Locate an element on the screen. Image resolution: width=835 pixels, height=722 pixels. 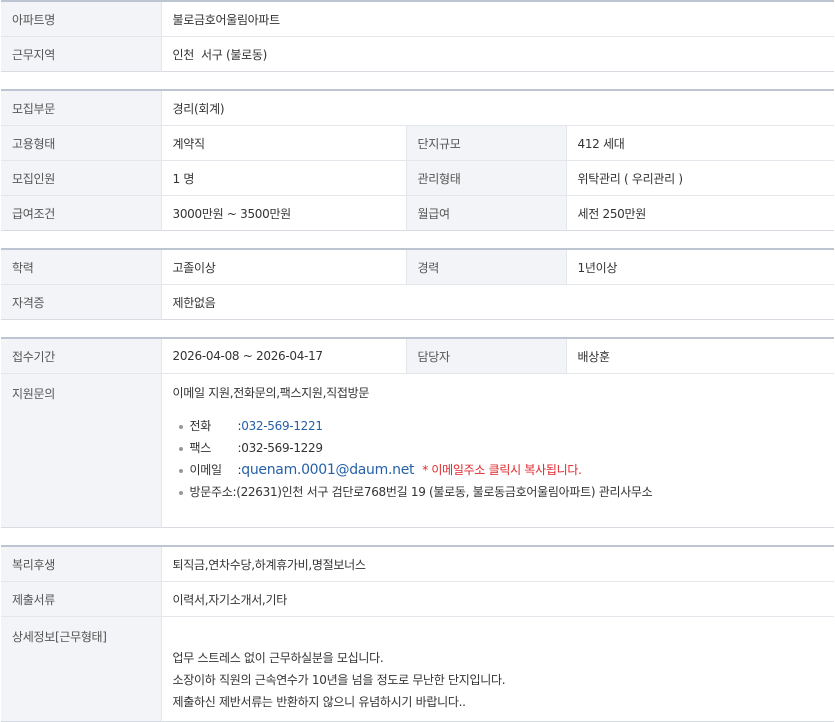
detail-line: 소장이하 직원의 근속연수가 10년을 넘을 정도로 무난한 단지입니다. is located at coordinates (339, 680).